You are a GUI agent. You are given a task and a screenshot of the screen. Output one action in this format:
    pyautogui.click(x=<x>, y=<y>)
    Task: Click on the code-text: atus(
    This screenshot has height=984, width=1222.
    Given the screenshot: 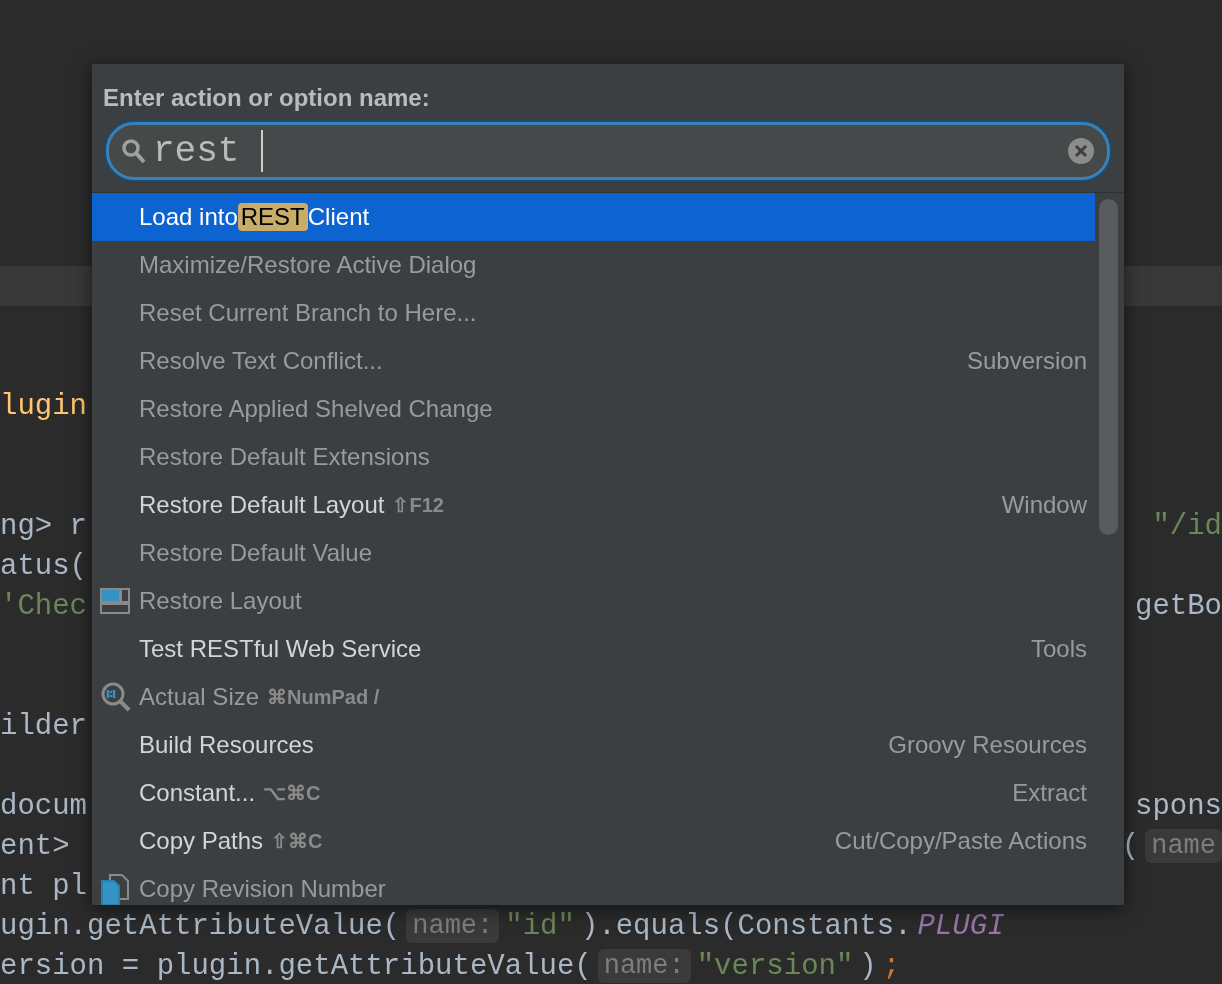 What is the action you would take?
    pyautogui.click(x=43, y=566)
    